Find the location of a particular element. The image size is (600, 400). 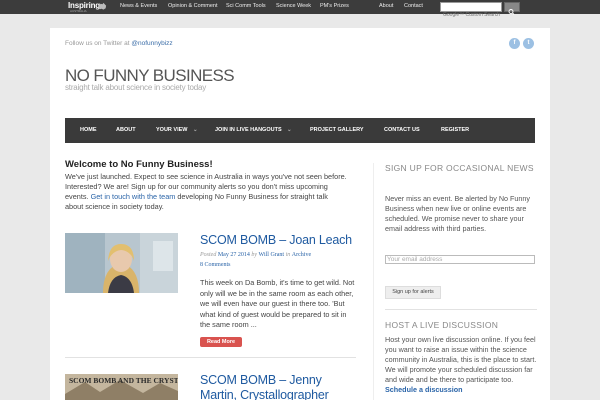

post-author-link: Will Grant is located at coordinates (272, 255).